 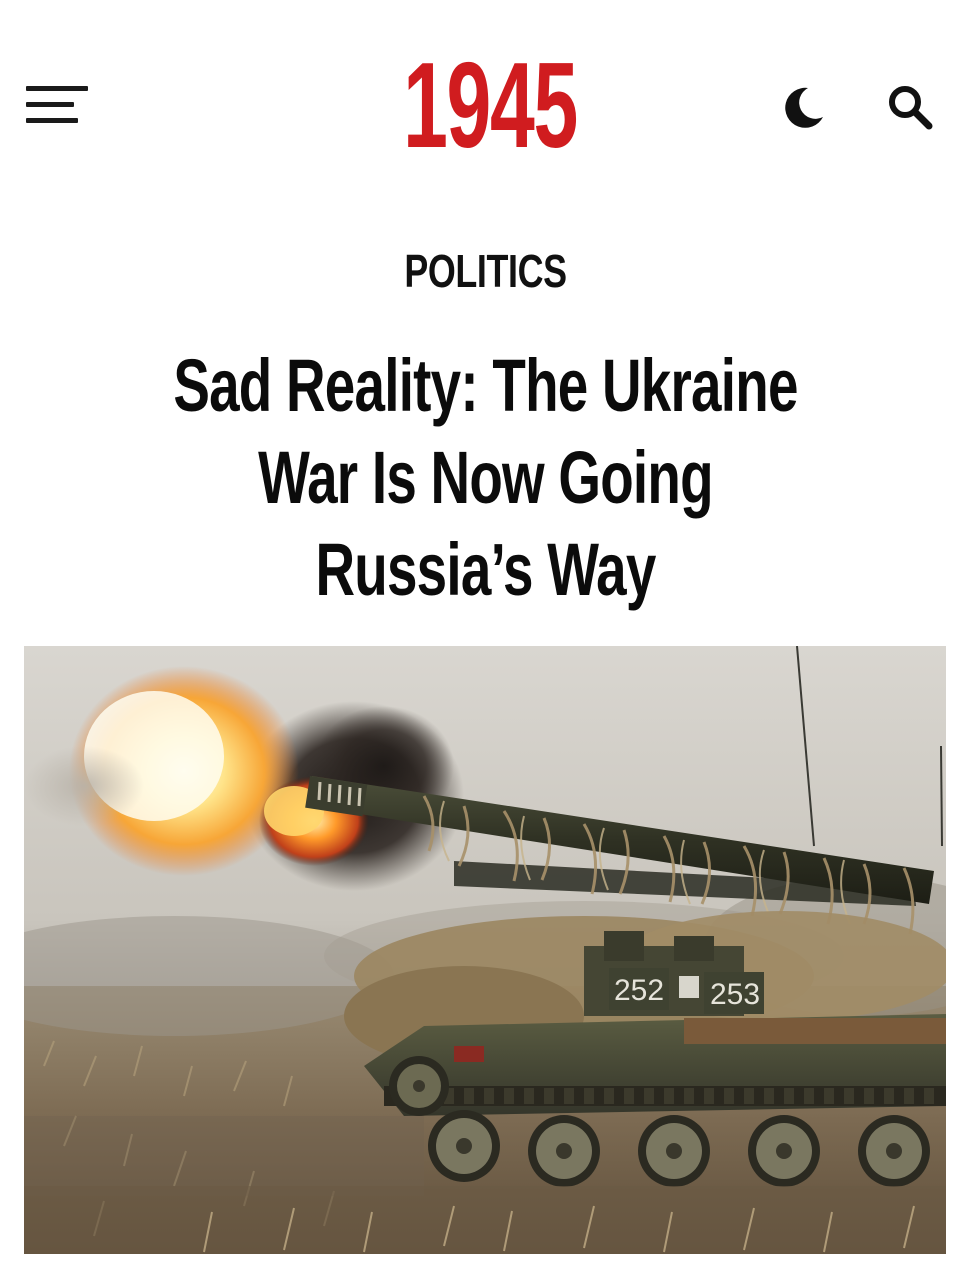 I want to click on search-icon, so click(x=910, y=107).